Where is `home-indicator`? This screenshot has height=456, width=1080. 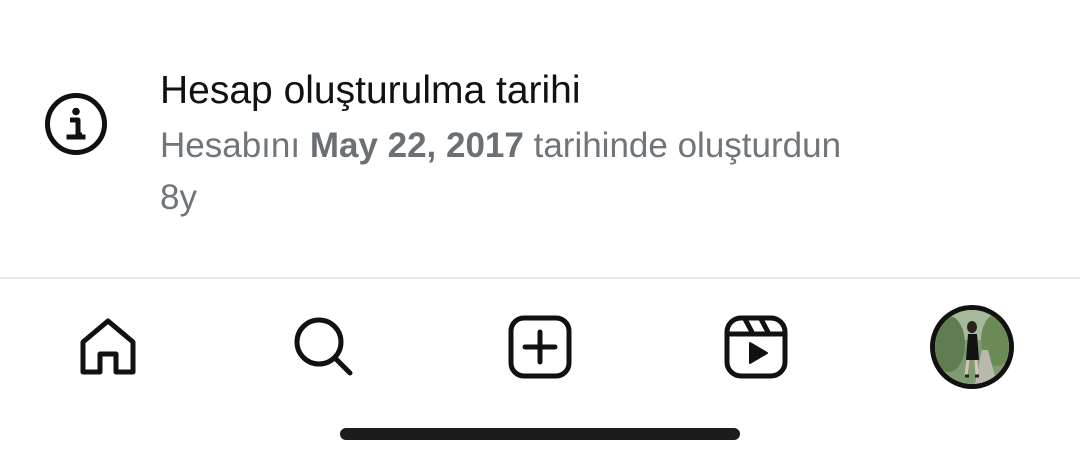
home-indicator is located at coordinates (540, 434).